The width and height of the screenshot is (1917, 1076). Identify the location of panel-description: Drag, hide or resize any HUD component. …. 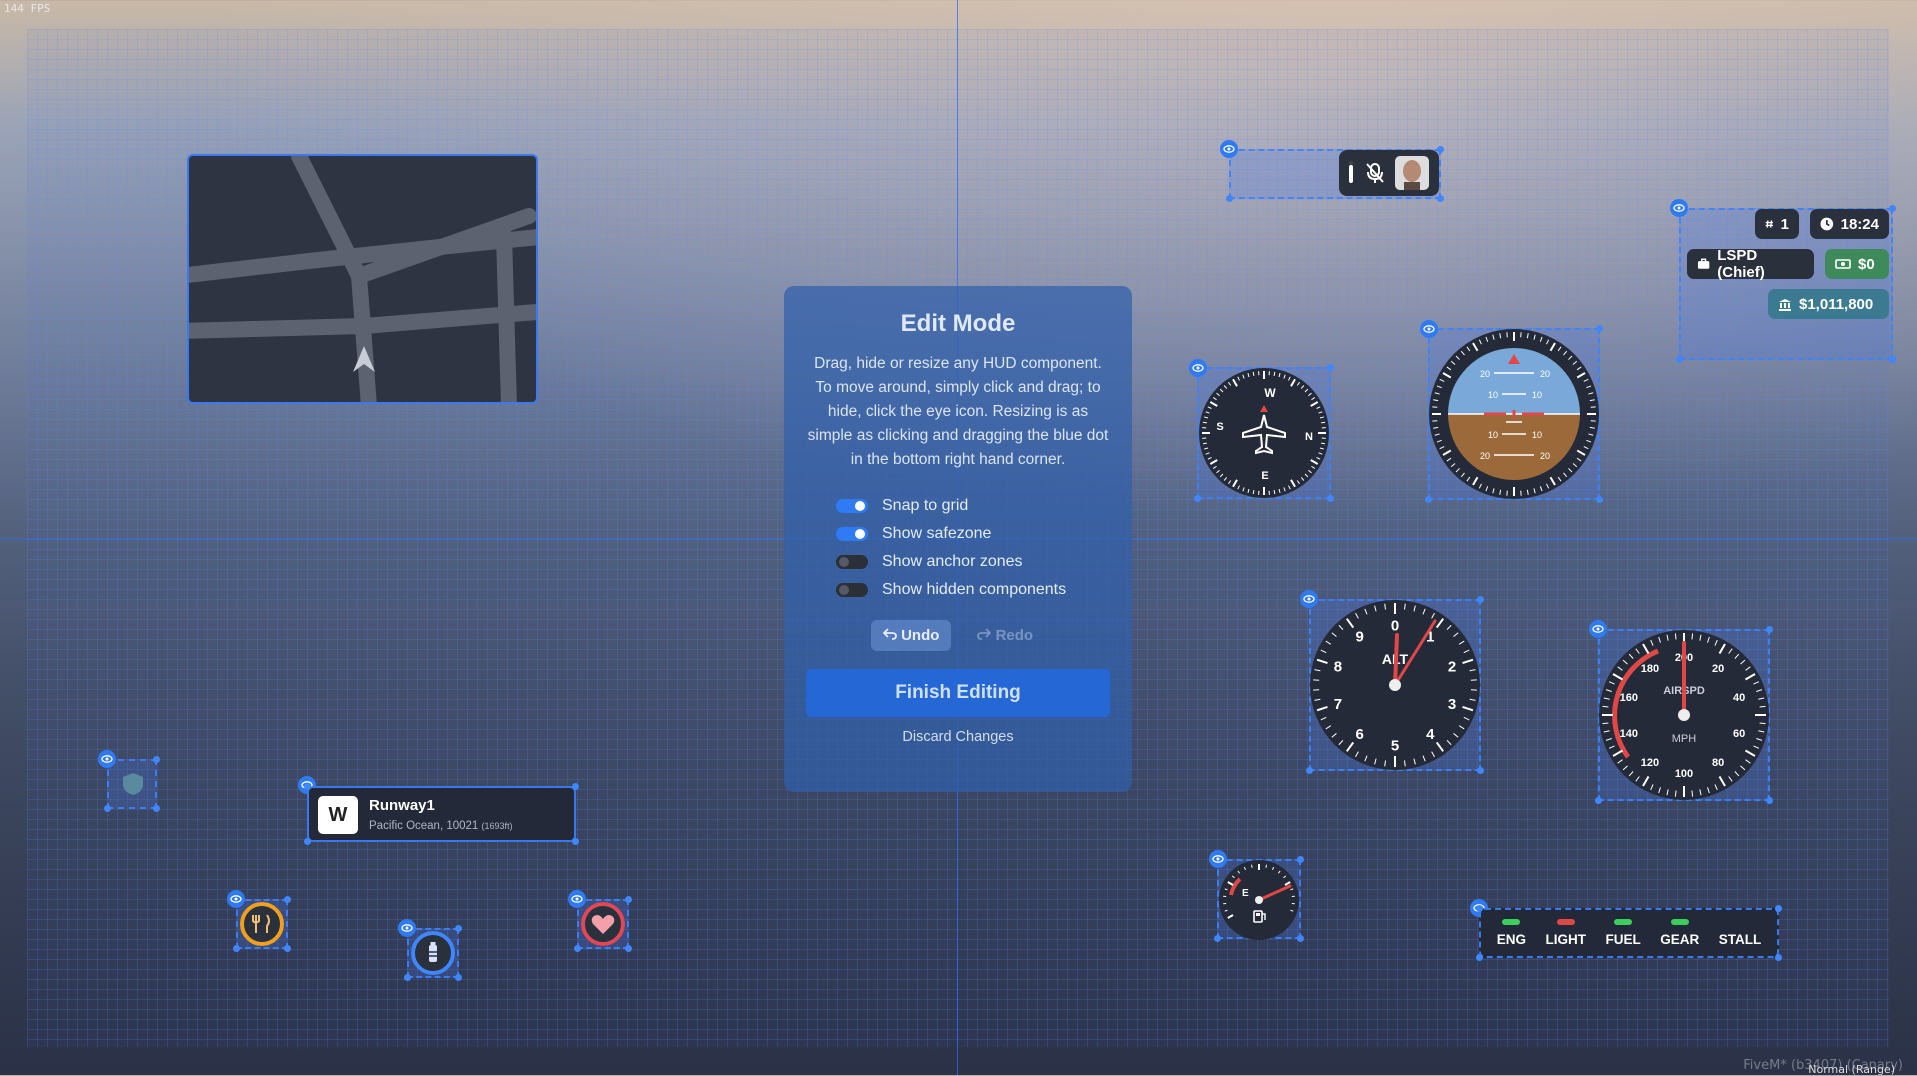
(958, 412).